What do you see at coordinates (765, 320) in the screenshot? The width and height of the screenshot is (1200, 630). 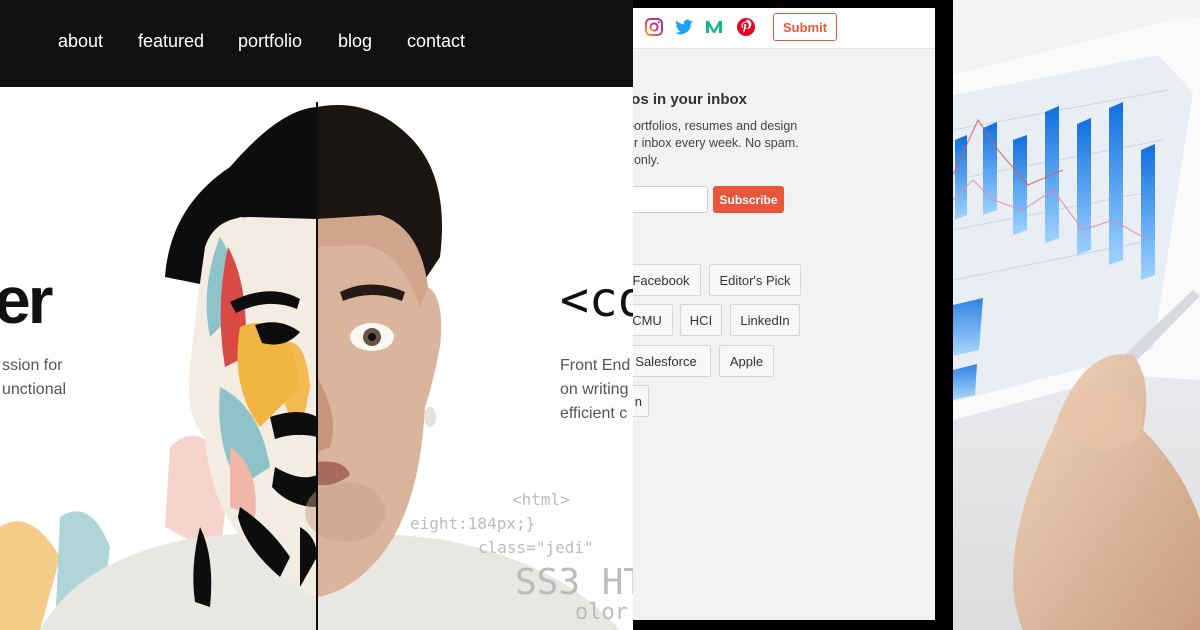 I see `tag-linkedin: LinkedIn` at bounding box center [765, 320].